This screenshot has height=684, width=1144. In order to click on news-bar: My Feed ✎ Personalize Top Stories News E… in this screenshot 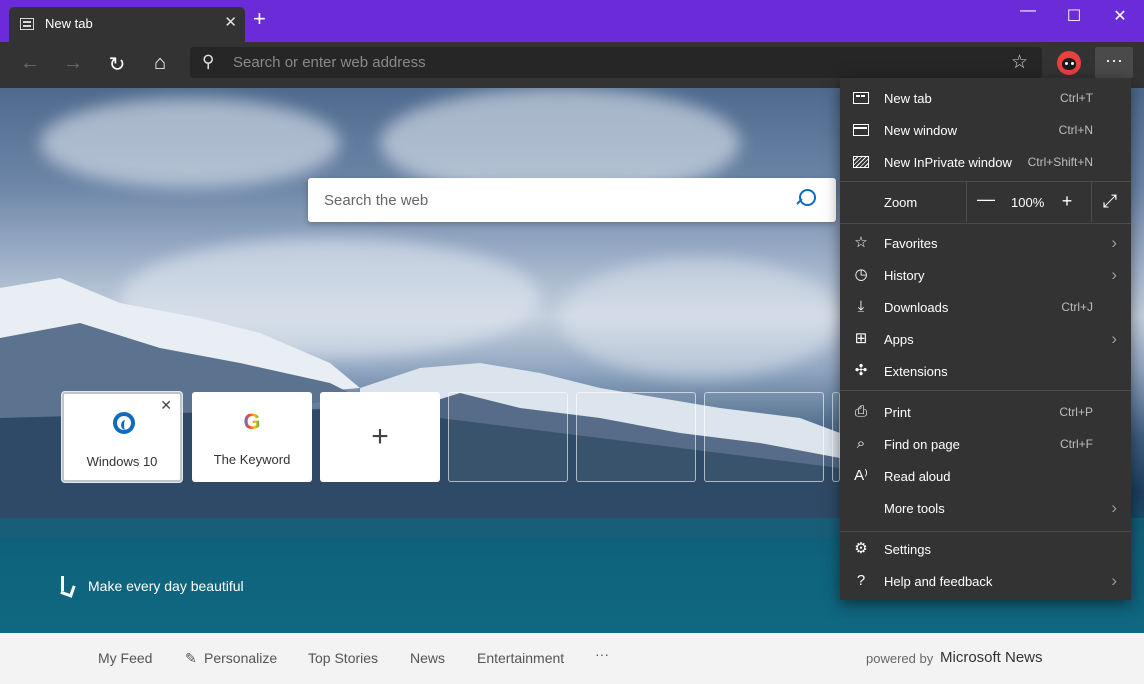, I will do `click(572, 658)`.